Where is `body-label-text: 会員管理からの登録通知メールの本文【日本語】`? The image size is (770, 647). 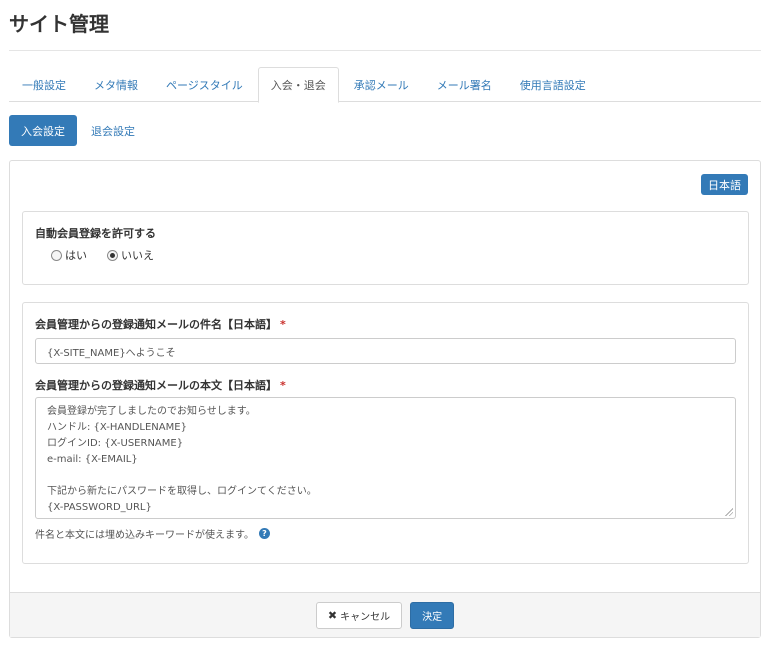
body-label-text: 会員管理からの登録通知メールの本文【日本語】 is located at coordinates (156, 385).